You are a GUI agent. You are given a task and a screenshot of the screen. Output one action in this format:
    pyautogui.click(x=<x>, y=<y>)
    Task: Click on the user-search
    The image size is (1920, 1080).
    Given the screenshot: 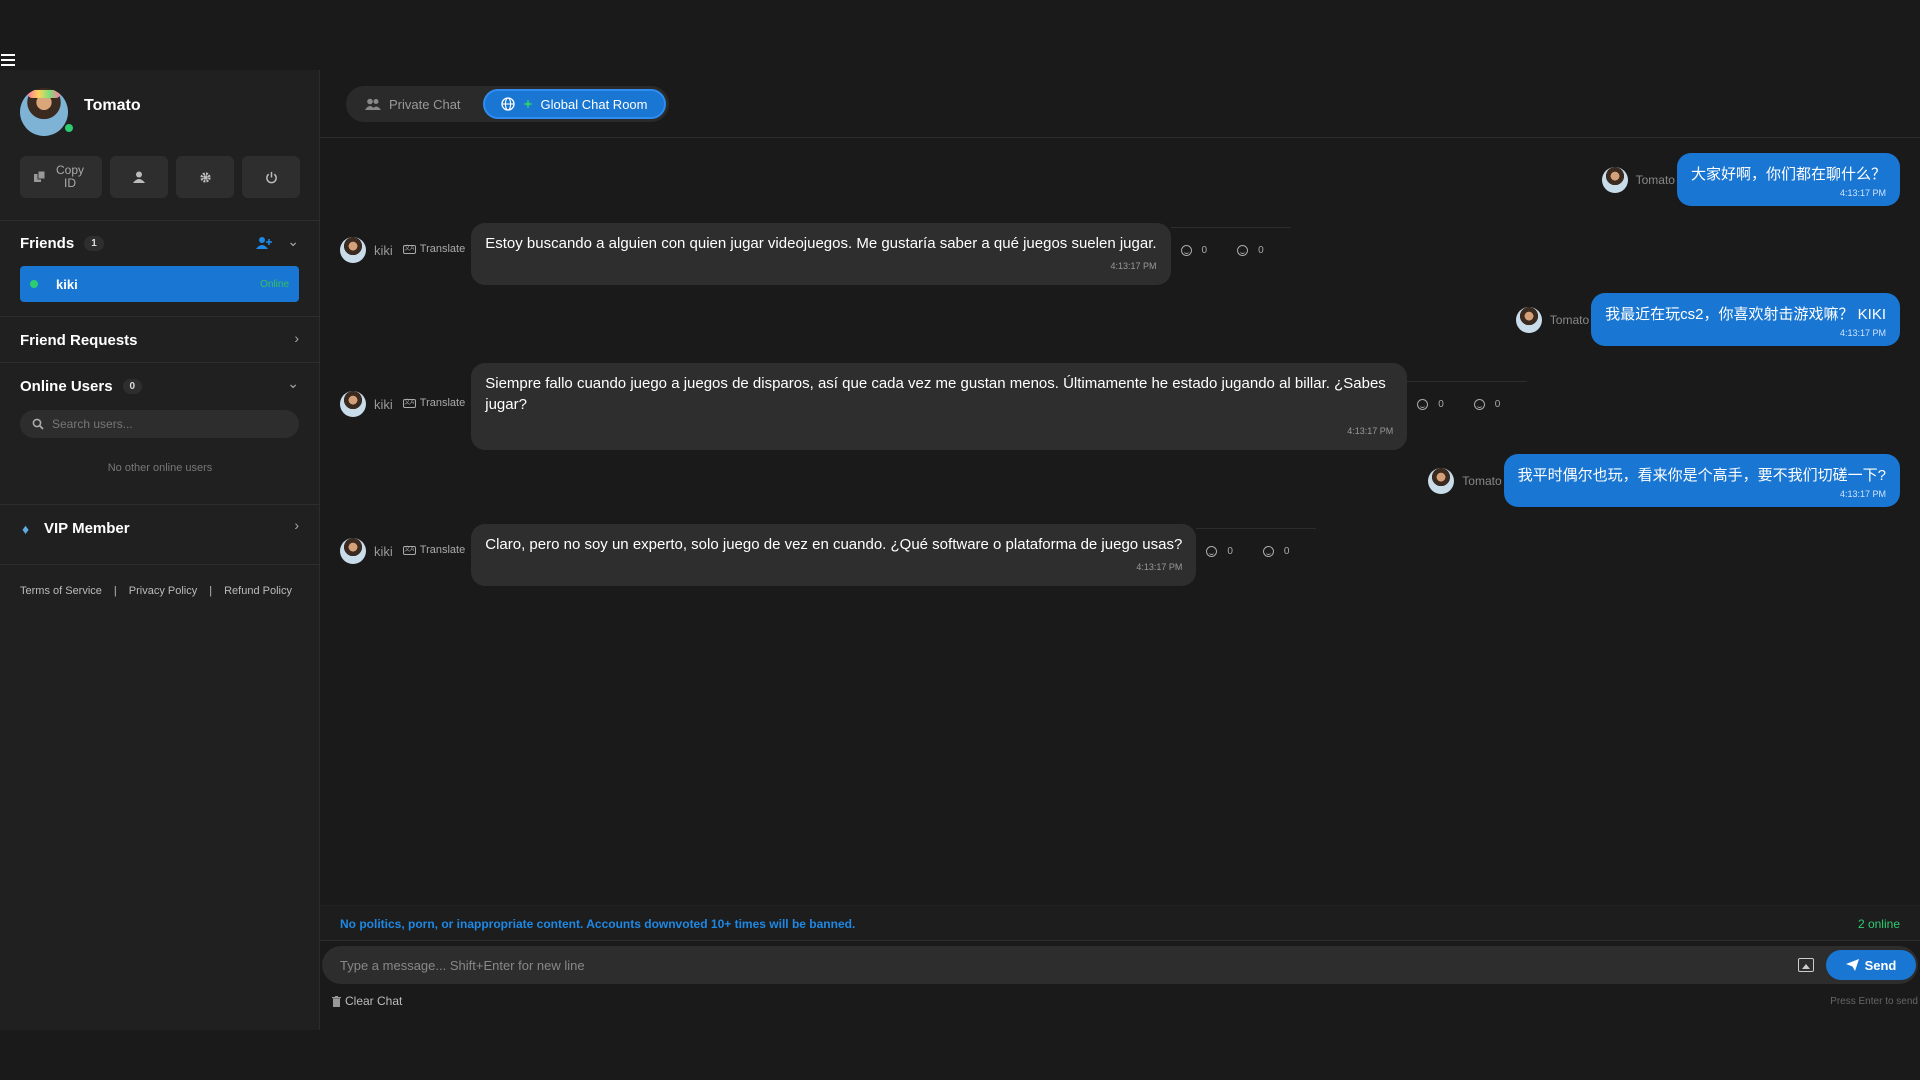 What is the action you would take?
    pyautogui.click(x=159, y=424)
    